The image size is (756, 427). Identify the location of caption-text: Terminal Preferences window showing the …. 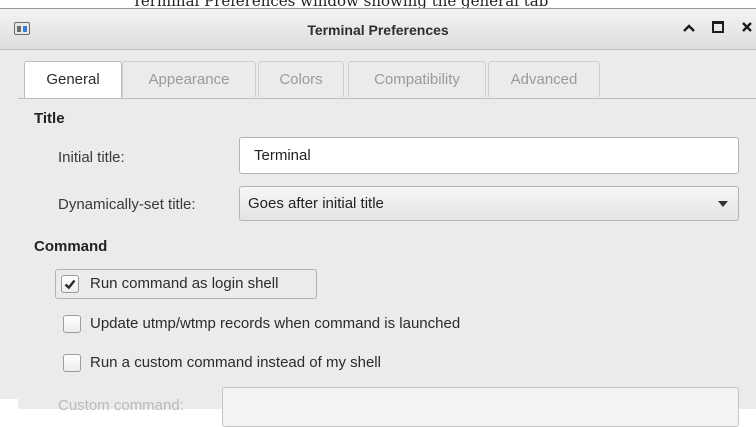
(340, 4).